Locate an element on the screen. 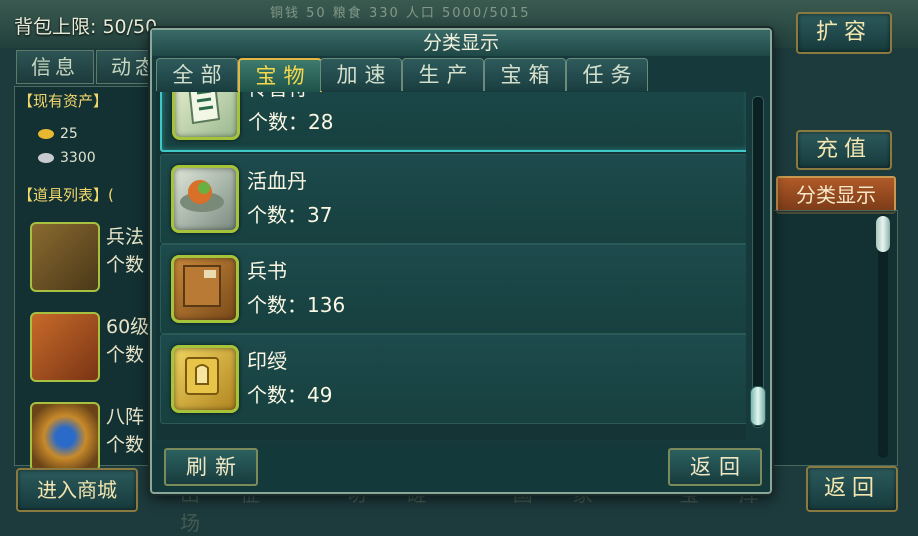 The image size is (918, 536). tab-speedup: 加速 is located at coordinates (361, 74).